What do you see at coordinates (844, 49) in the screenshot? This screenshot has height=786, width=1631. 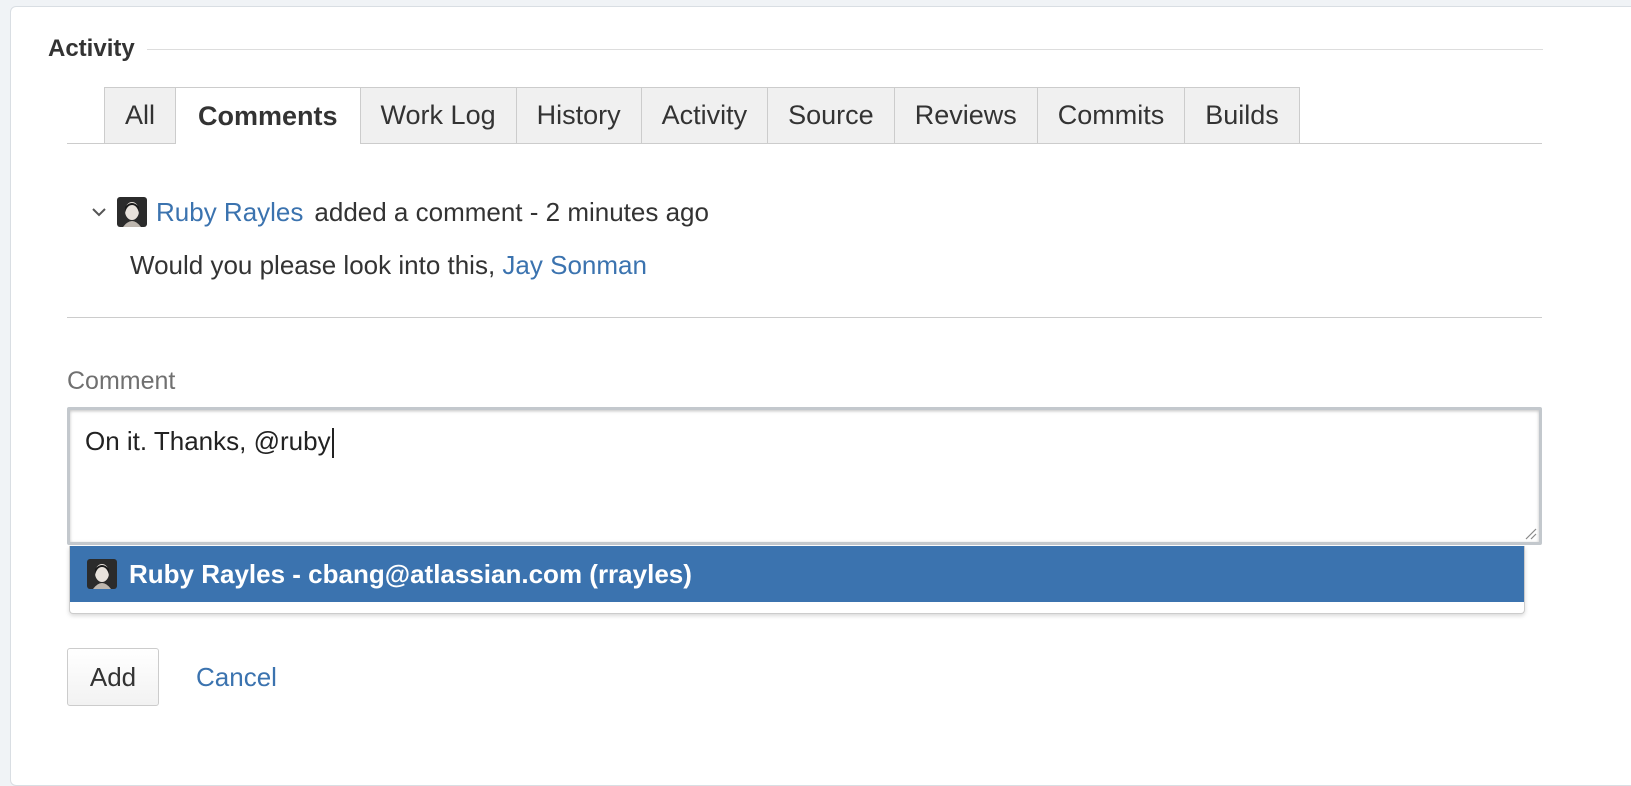 I see `module-header-divider` at bounding box center [844, 49].